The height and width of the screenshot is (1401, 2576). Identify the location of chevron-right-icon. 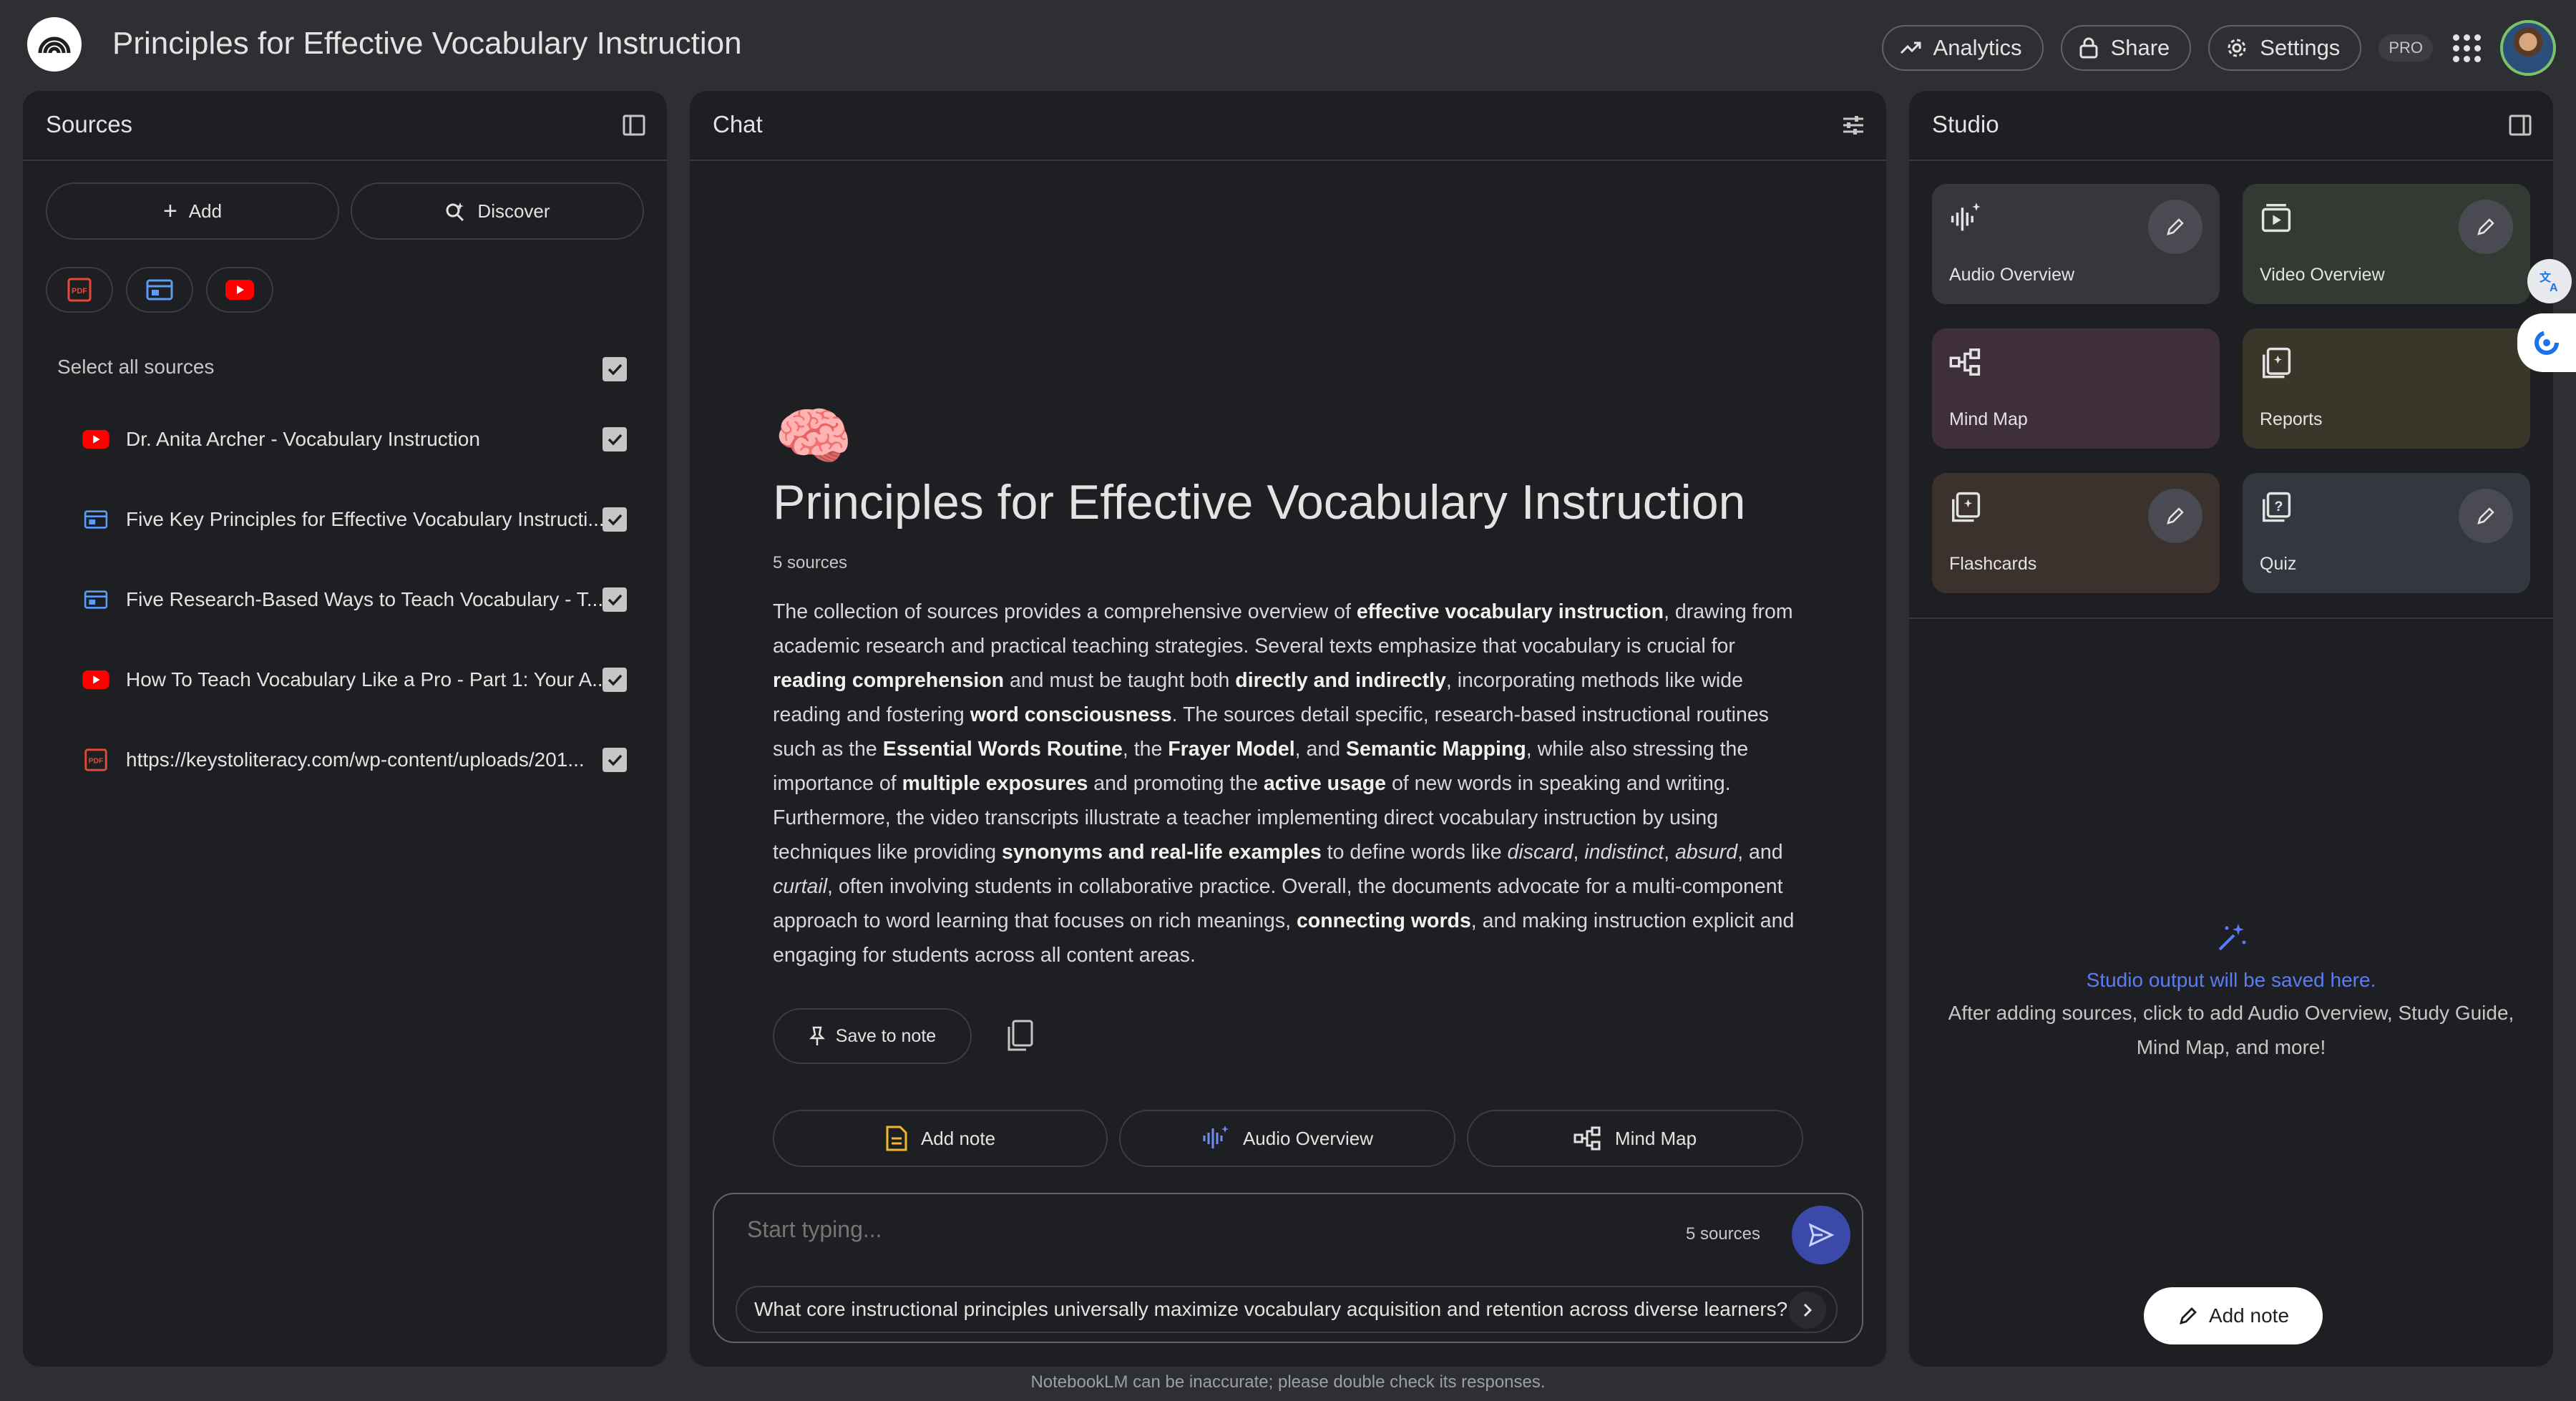
(1808, 1310).